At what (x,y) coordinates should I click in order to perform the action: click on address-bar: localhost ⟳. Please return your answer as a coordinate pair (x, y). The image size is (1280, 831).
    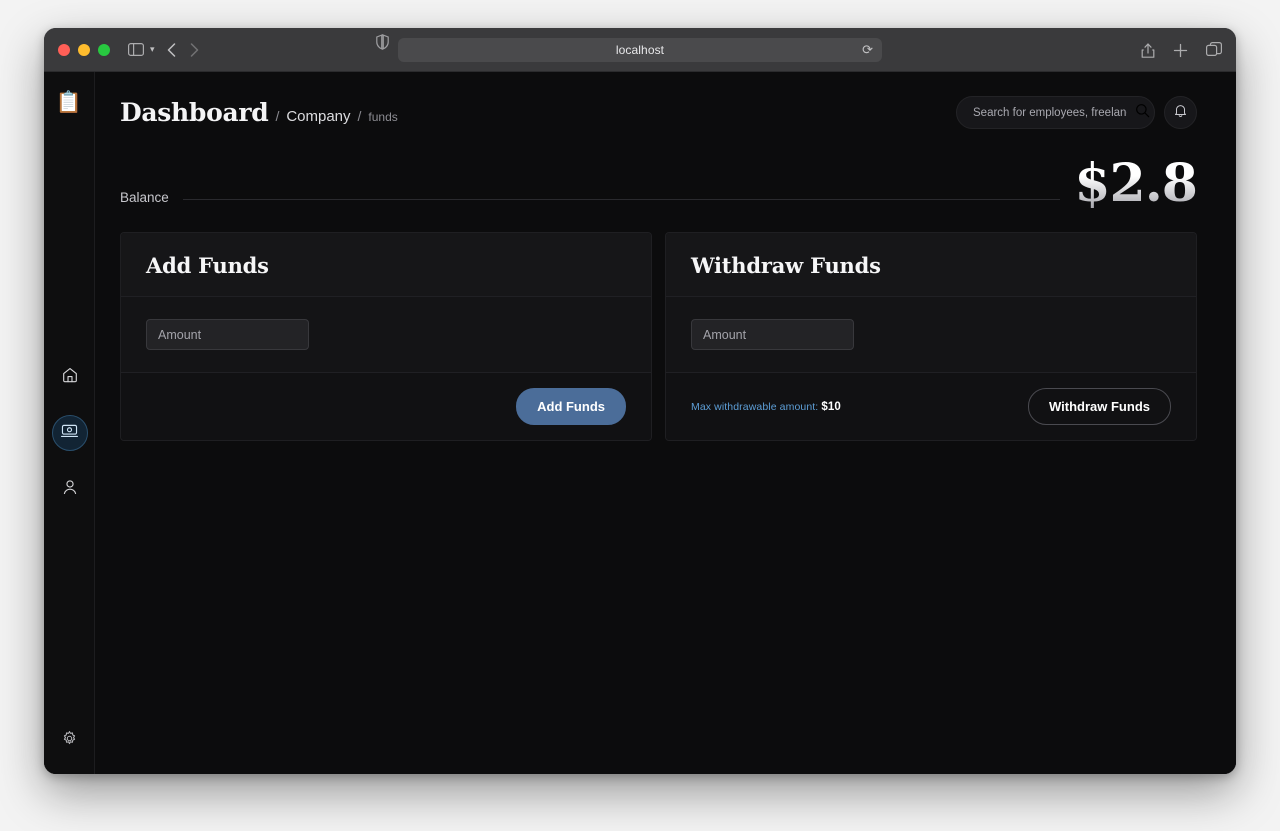
    Looking at the image, I should click on (640, 49).